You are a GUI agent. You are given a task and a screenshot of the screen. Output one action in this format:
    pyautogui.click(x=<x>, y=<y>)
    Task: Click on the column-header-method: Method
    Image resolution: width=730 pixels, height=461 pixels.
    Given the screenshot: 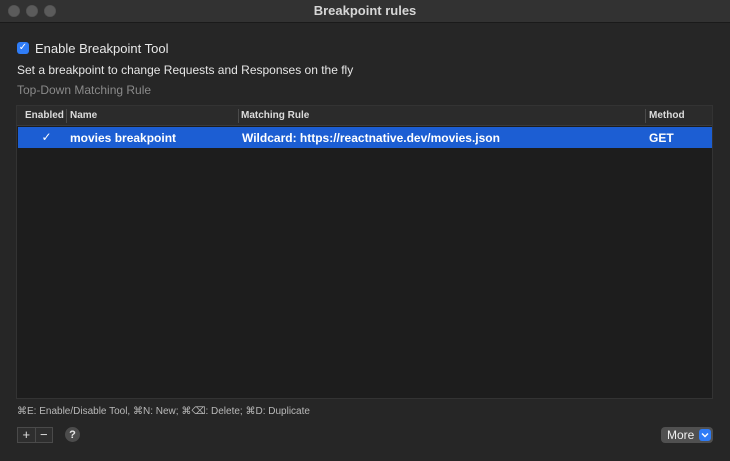 What is the action you would take?
    pyautogui.click(x=667, y=115)
    